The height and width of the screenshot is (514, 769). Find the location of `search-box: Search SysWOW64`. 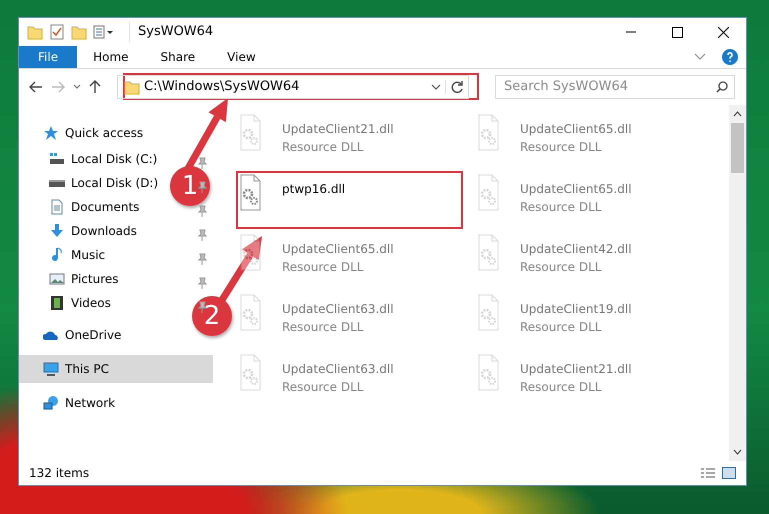

search-box: Search SysWOW64 is located at coordinates (615, 87).